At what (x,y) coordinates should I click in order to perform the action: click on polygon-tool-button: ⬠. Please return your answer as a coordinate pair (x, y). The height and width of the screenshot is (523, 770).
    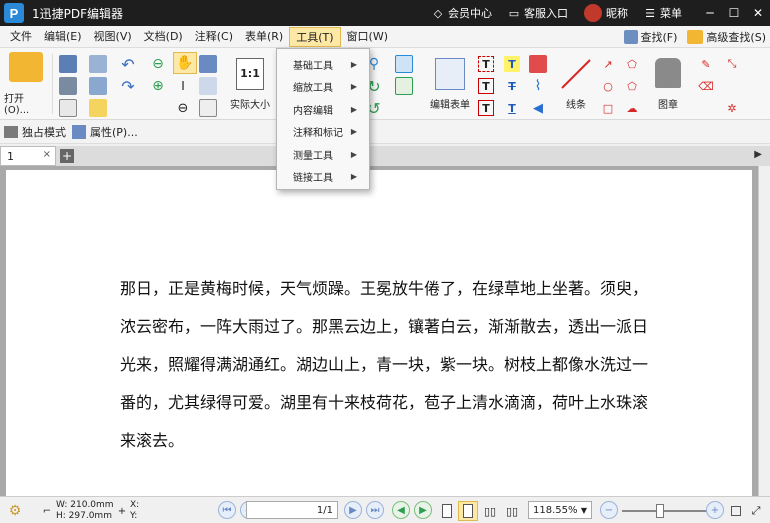
    Looking at the image, I should click on (632, 64).